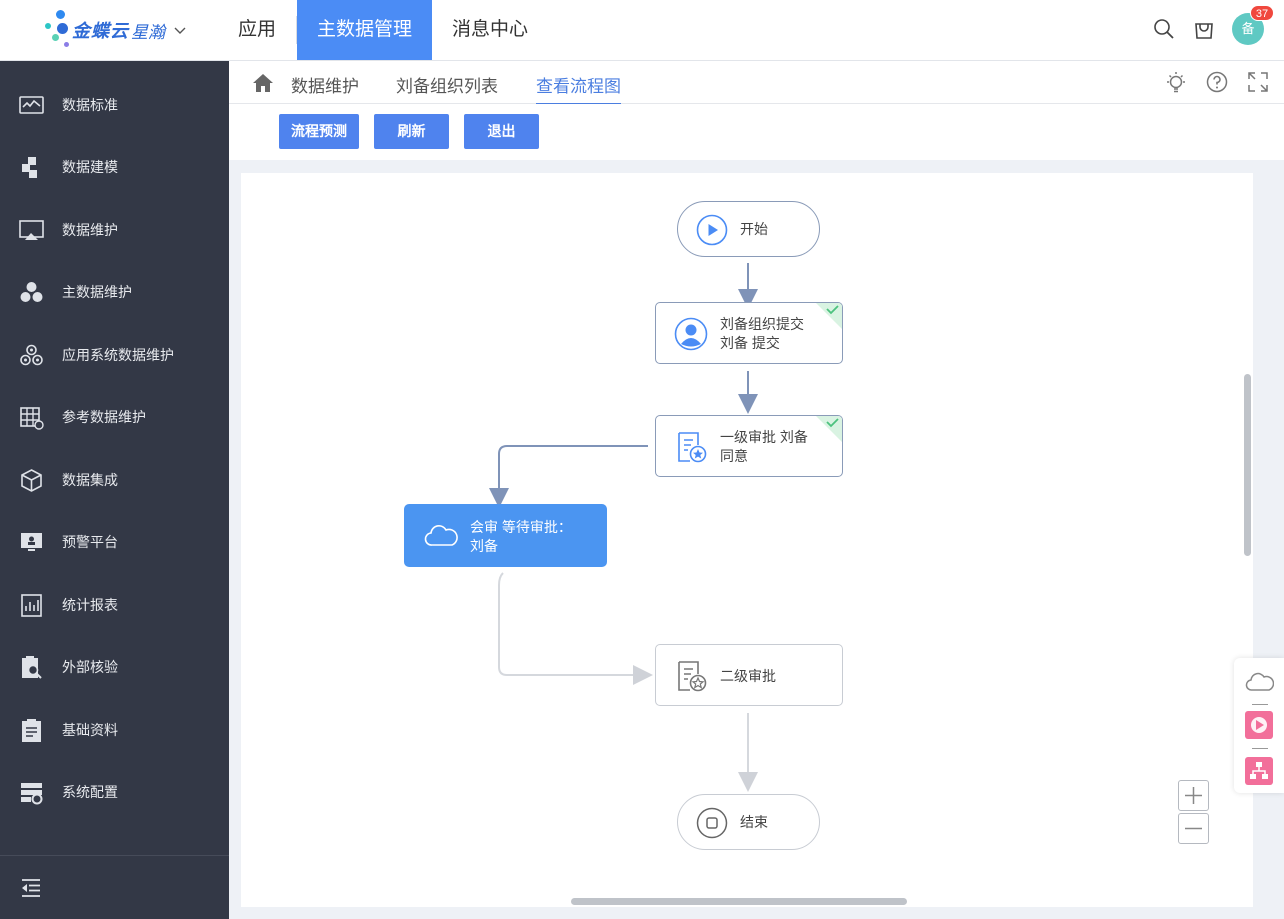 Image resolution: width=1284 pixels, height=919 pixels. Describe the element at coordinates (1248, 28) in the screenshot. I see `avatar-text: 备` at that location.